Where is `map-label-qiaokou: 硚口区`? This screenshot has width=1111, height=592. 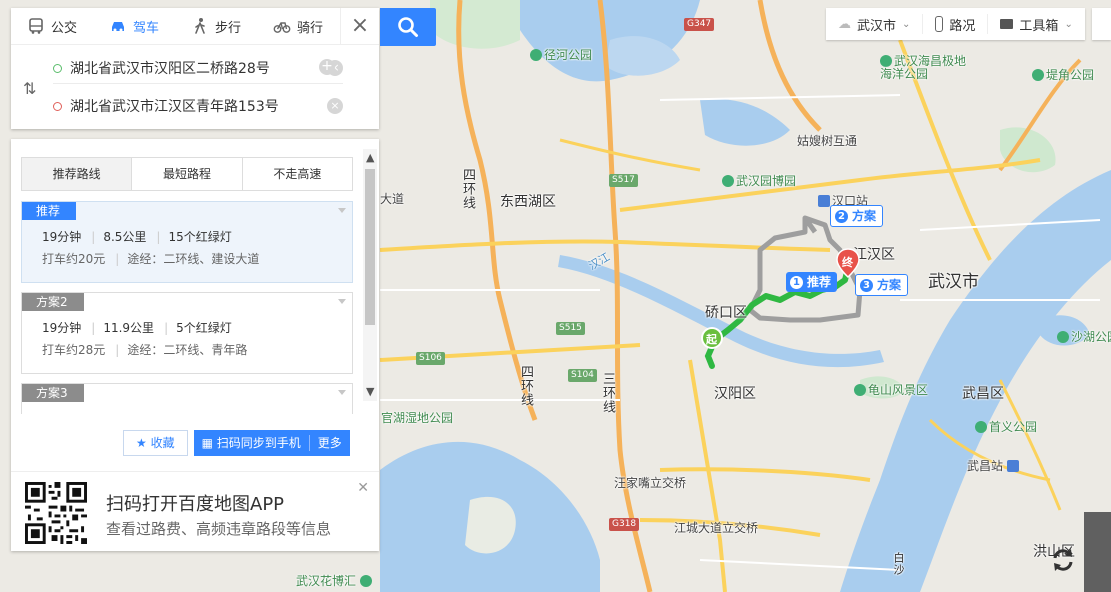
map-label-qiaokou: 硚口区 is located at coordinates (726, 313).